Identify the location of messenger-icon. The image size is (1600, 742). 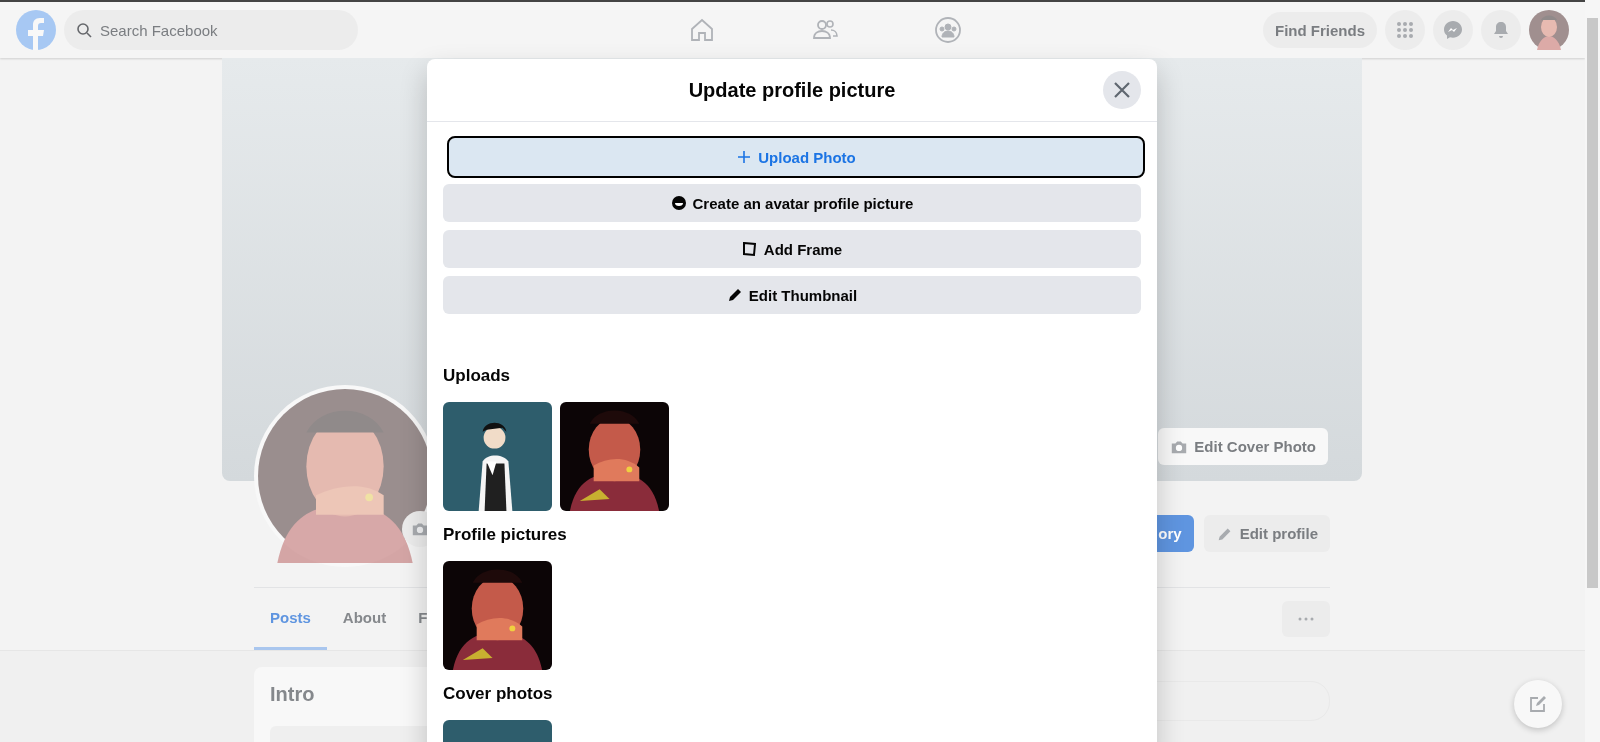
(1453, 30).